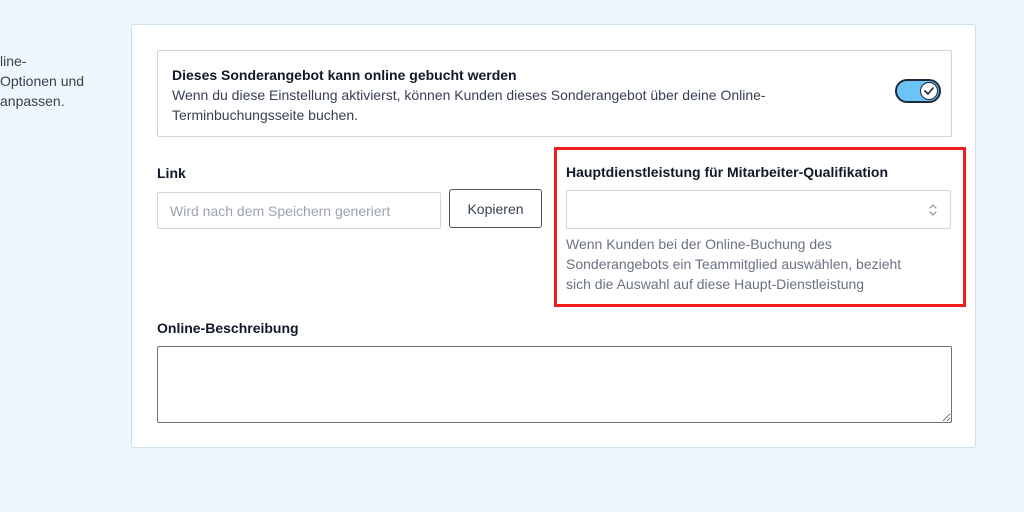 This screenshot has width=1024, height=512. I want to click on copy-button: Kopieren, so click(495, 208).